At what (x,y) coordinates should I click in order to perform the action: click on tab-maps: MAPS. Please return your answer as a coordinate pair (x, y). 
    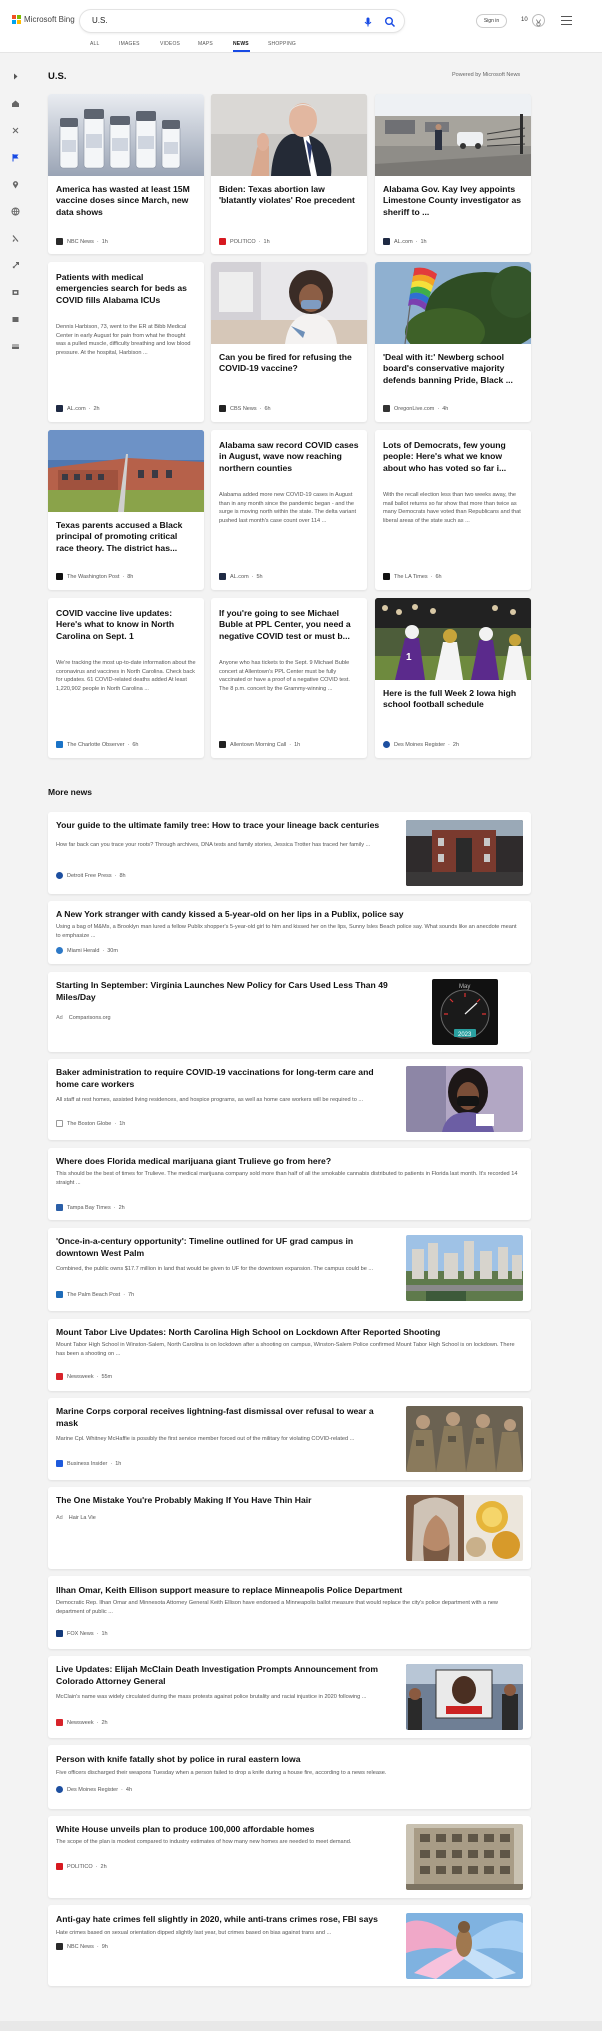
    Looking at the image, I should click on (205, 44).